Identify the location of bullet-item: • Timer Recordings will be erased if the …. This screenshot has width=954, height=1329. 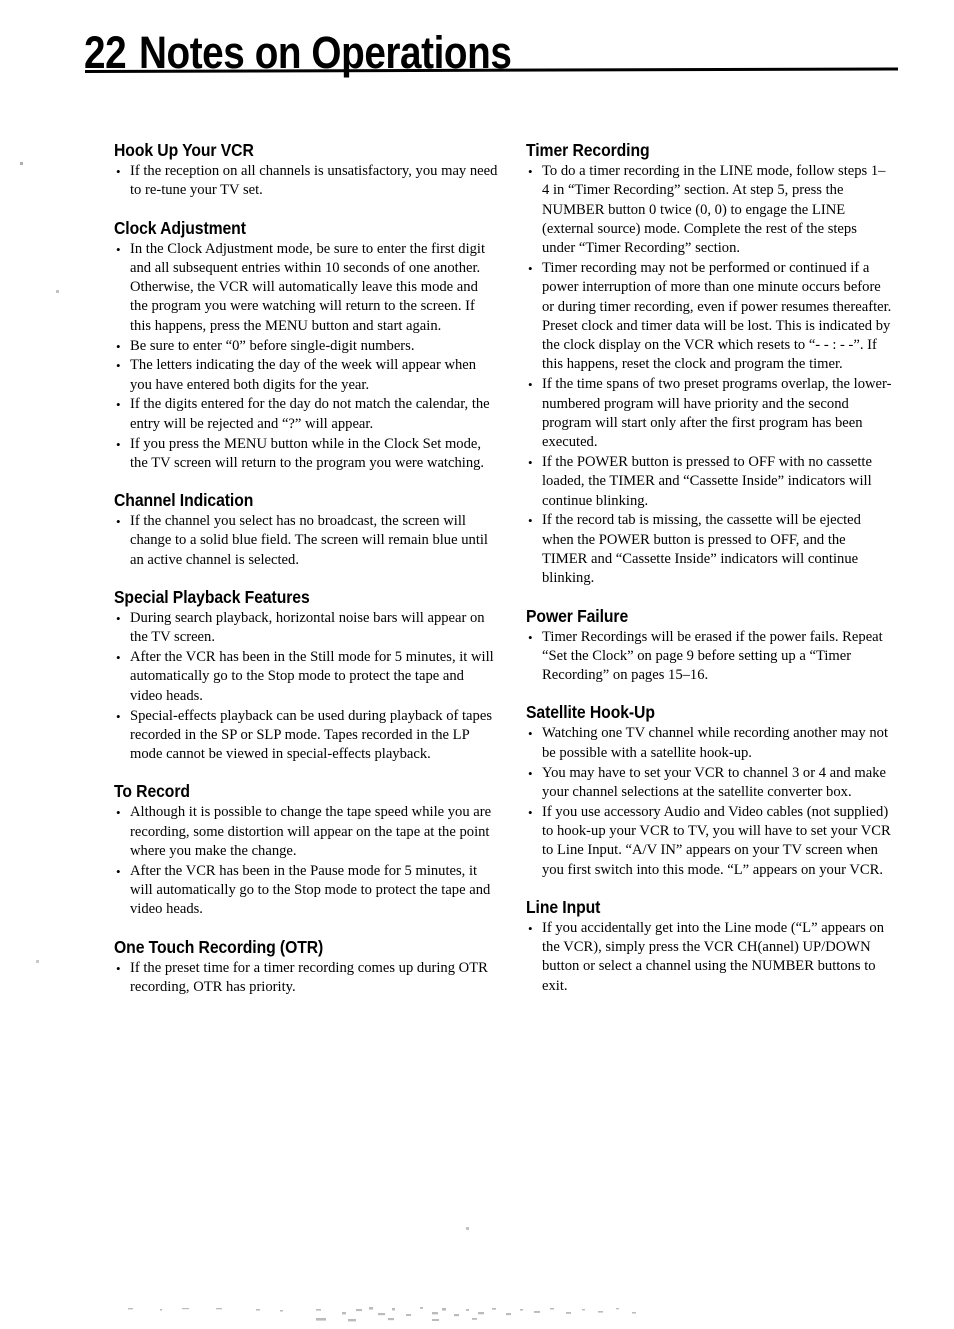
(709, 657).